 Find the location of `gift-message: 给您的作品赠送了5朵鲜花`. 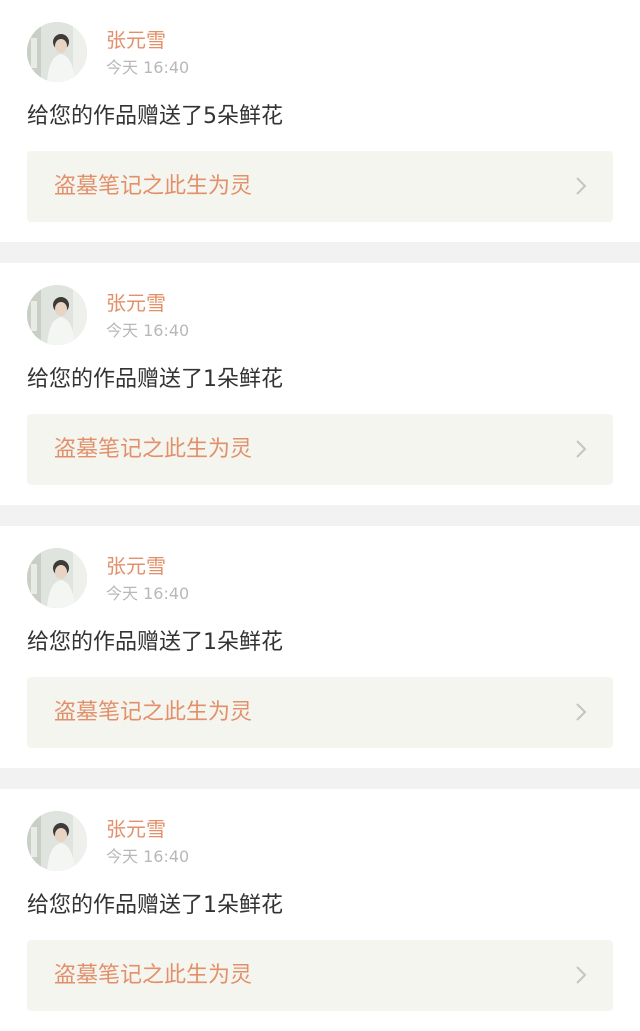

gift-message: 给您的作品赠送了5朵鲜花 is located at coordinates (155, 116).